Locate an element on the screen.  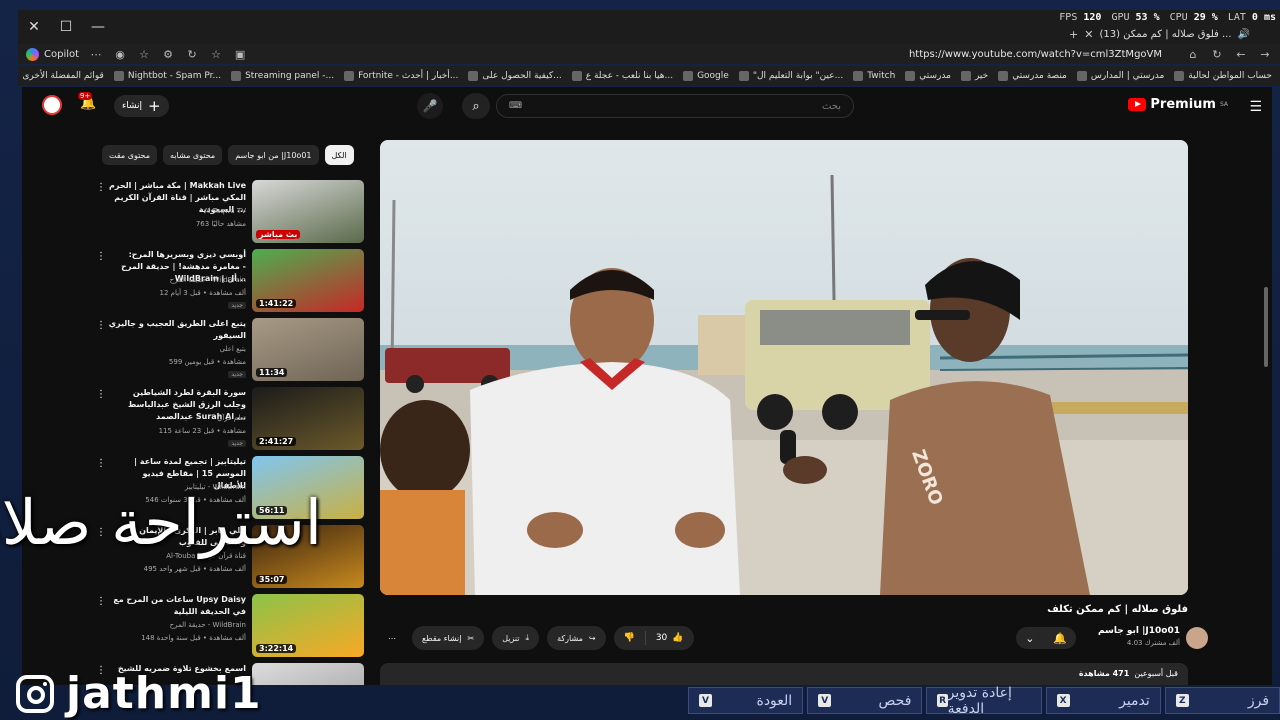
voice-search-button: 🎤 is located at coordinates (430, 106).